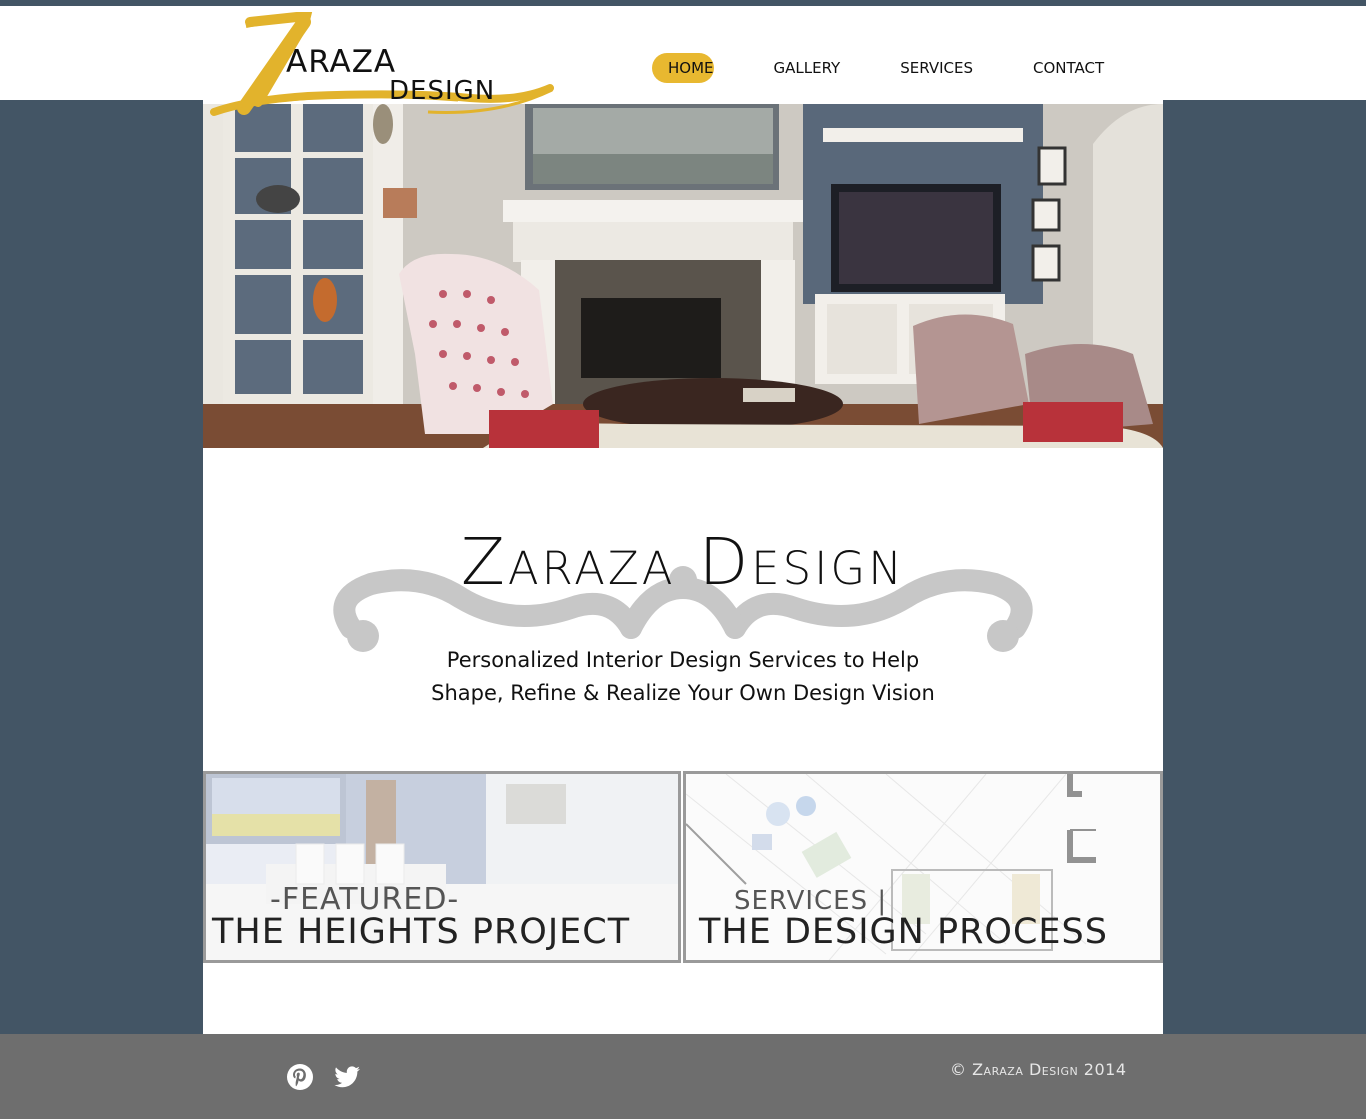  I want to click on twitter-icon, so click(347, 1078).